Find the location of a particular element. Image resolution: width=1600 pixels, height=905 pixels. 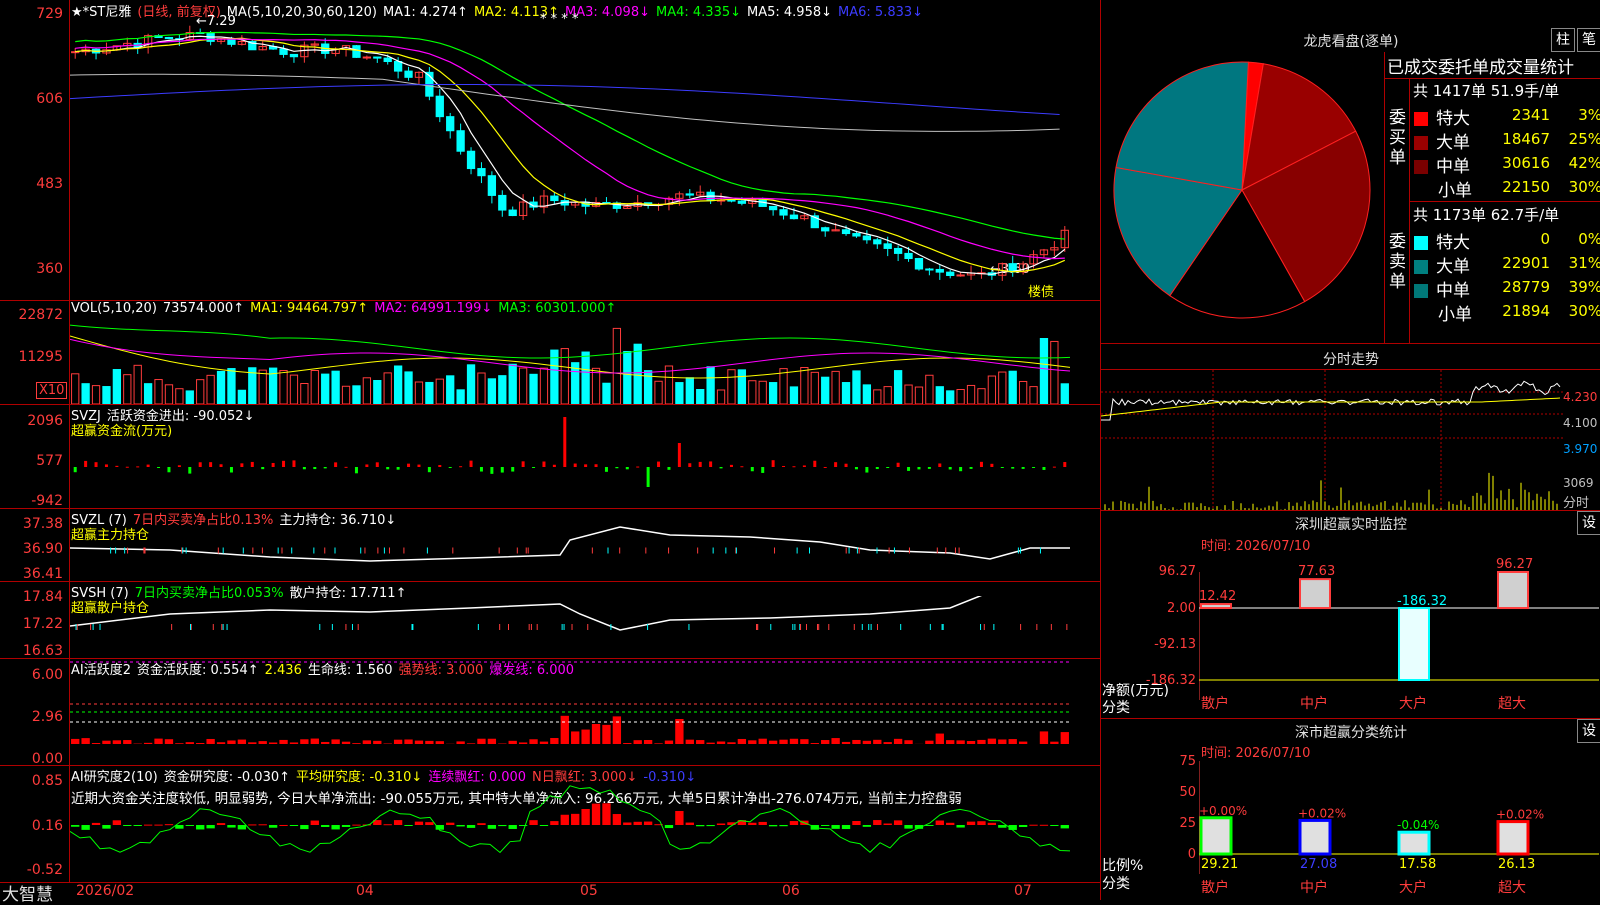

class-settings-button: 设 is located at coordinates (1588, 731).